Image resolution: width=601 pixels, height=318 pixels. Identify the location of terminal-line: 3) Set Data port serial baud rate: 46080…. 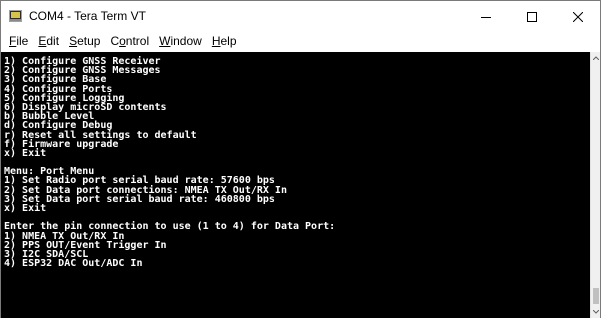
(139, 199).